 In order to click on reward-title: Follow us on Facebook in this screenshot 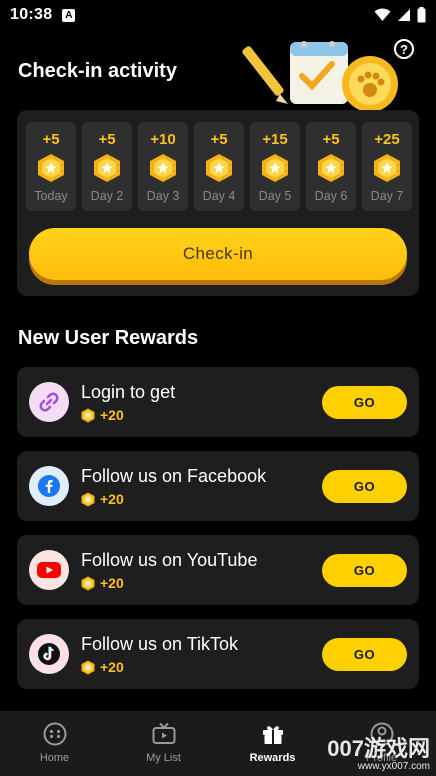, I will do `click(174, 476)`.